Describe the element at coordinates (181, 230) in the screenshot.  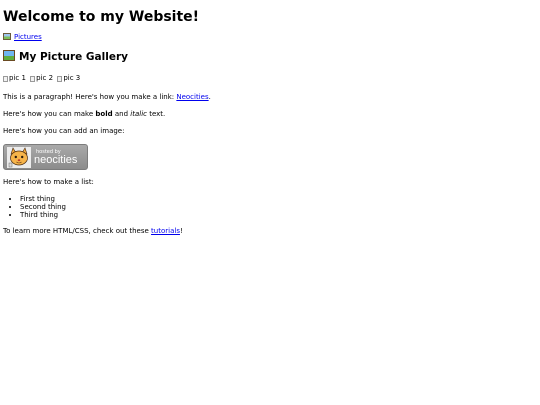
I see `learn-more-suffix: !` at that location.